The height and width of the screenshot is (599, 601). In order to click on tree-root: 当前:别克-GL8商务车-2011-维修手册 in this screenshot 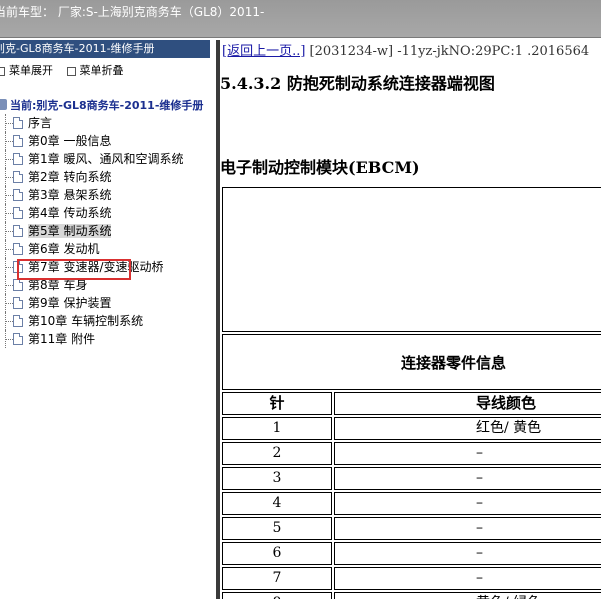, I will do `click(101, 105)`.